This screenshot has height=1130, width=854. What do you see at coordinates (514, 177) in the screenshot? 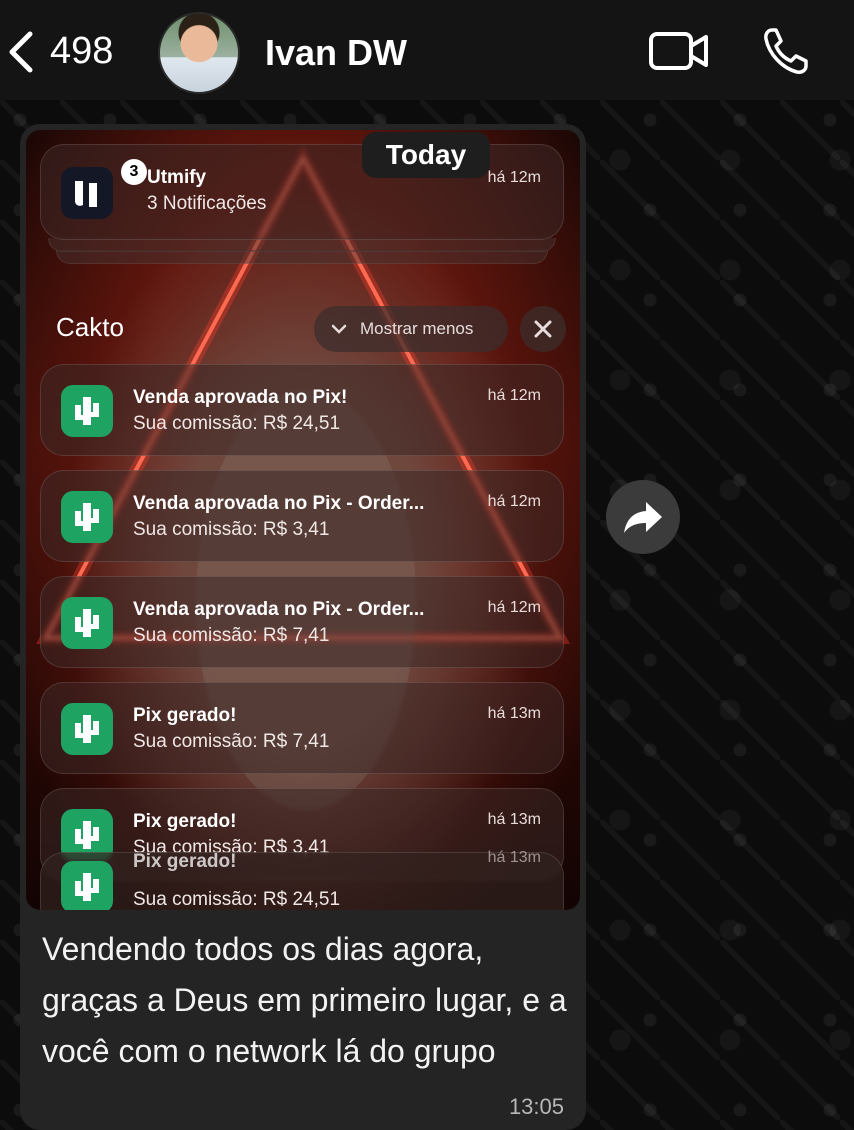
I see `utmify-time: há 12m` at bounding box center [514, 177].